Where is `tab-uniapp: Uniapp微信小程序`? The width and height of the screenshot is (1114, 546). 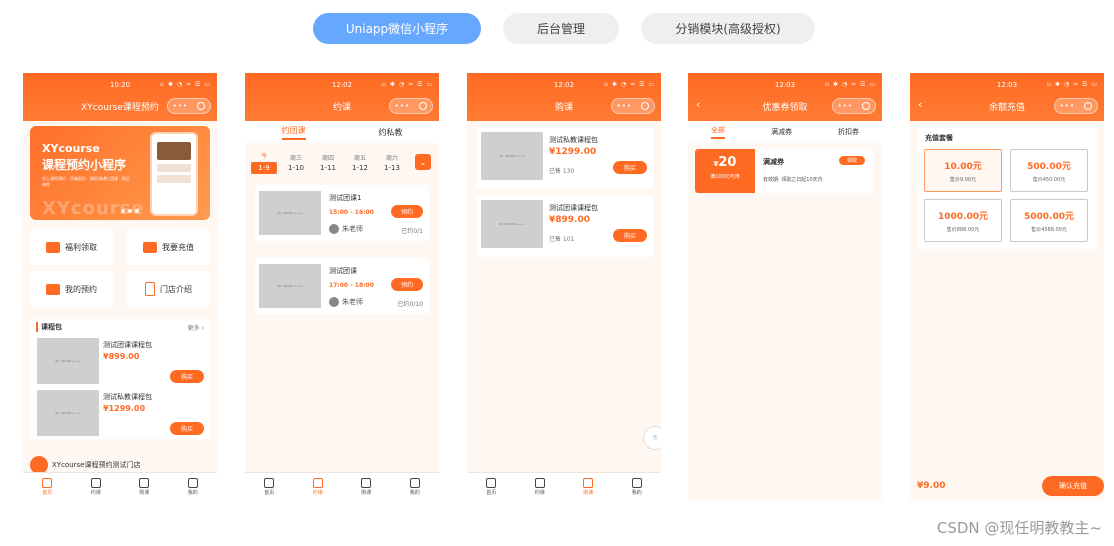
tab-uniapp: Uniapp微信小程序 is located at coordinates (397, 28).